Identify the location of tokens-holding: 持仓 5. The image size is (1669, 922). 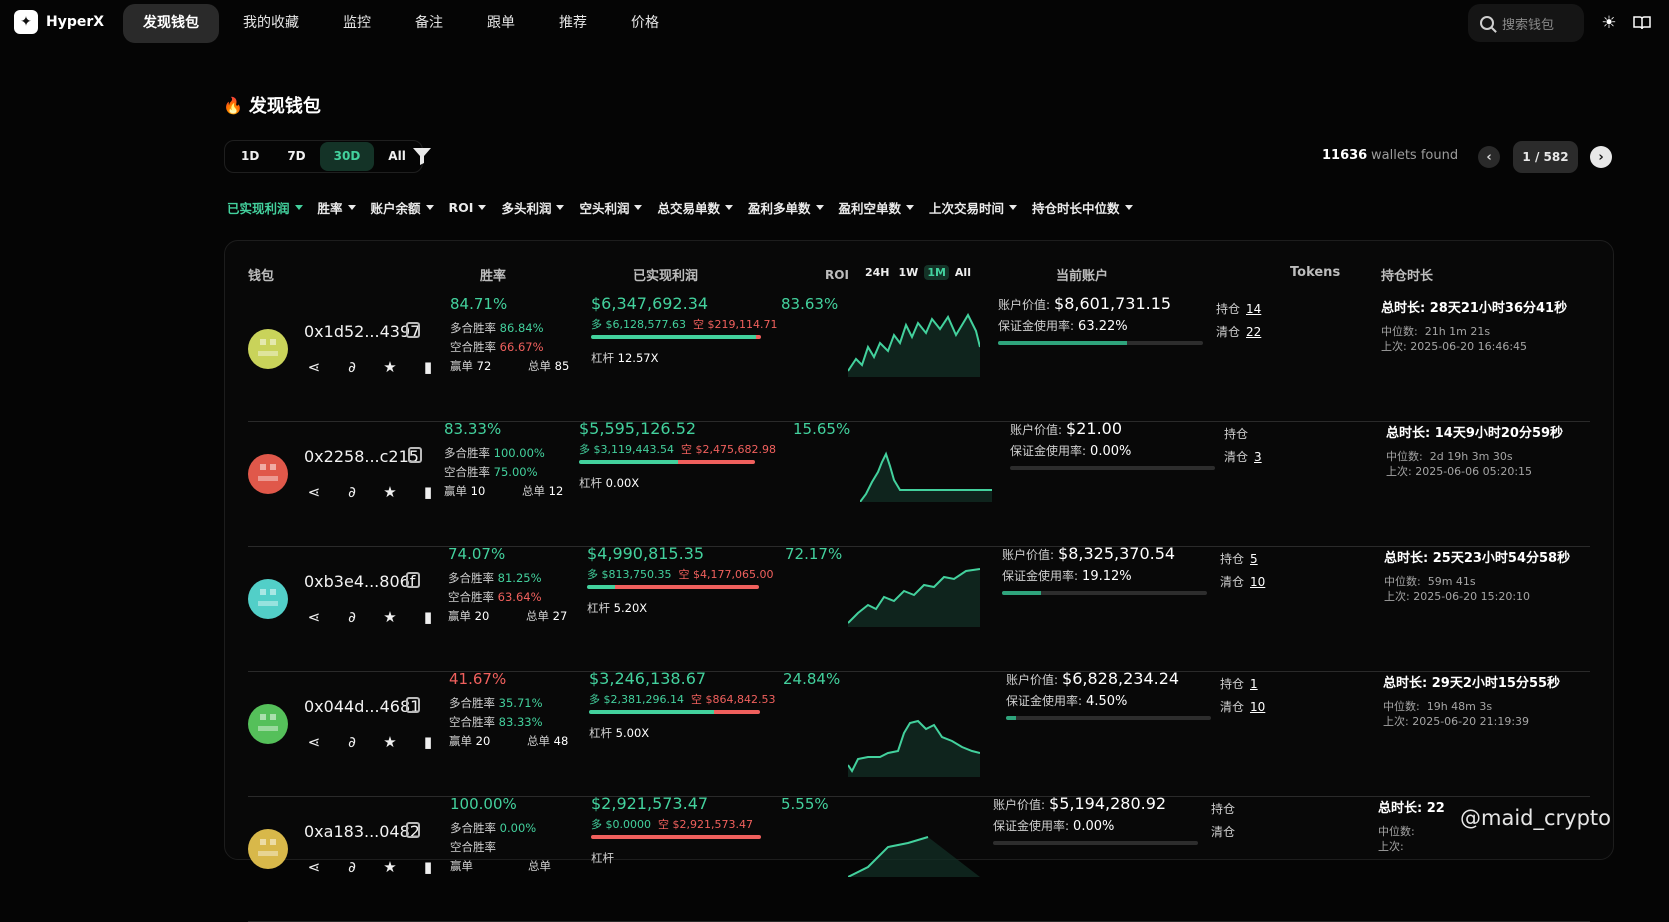
(1239, 558).